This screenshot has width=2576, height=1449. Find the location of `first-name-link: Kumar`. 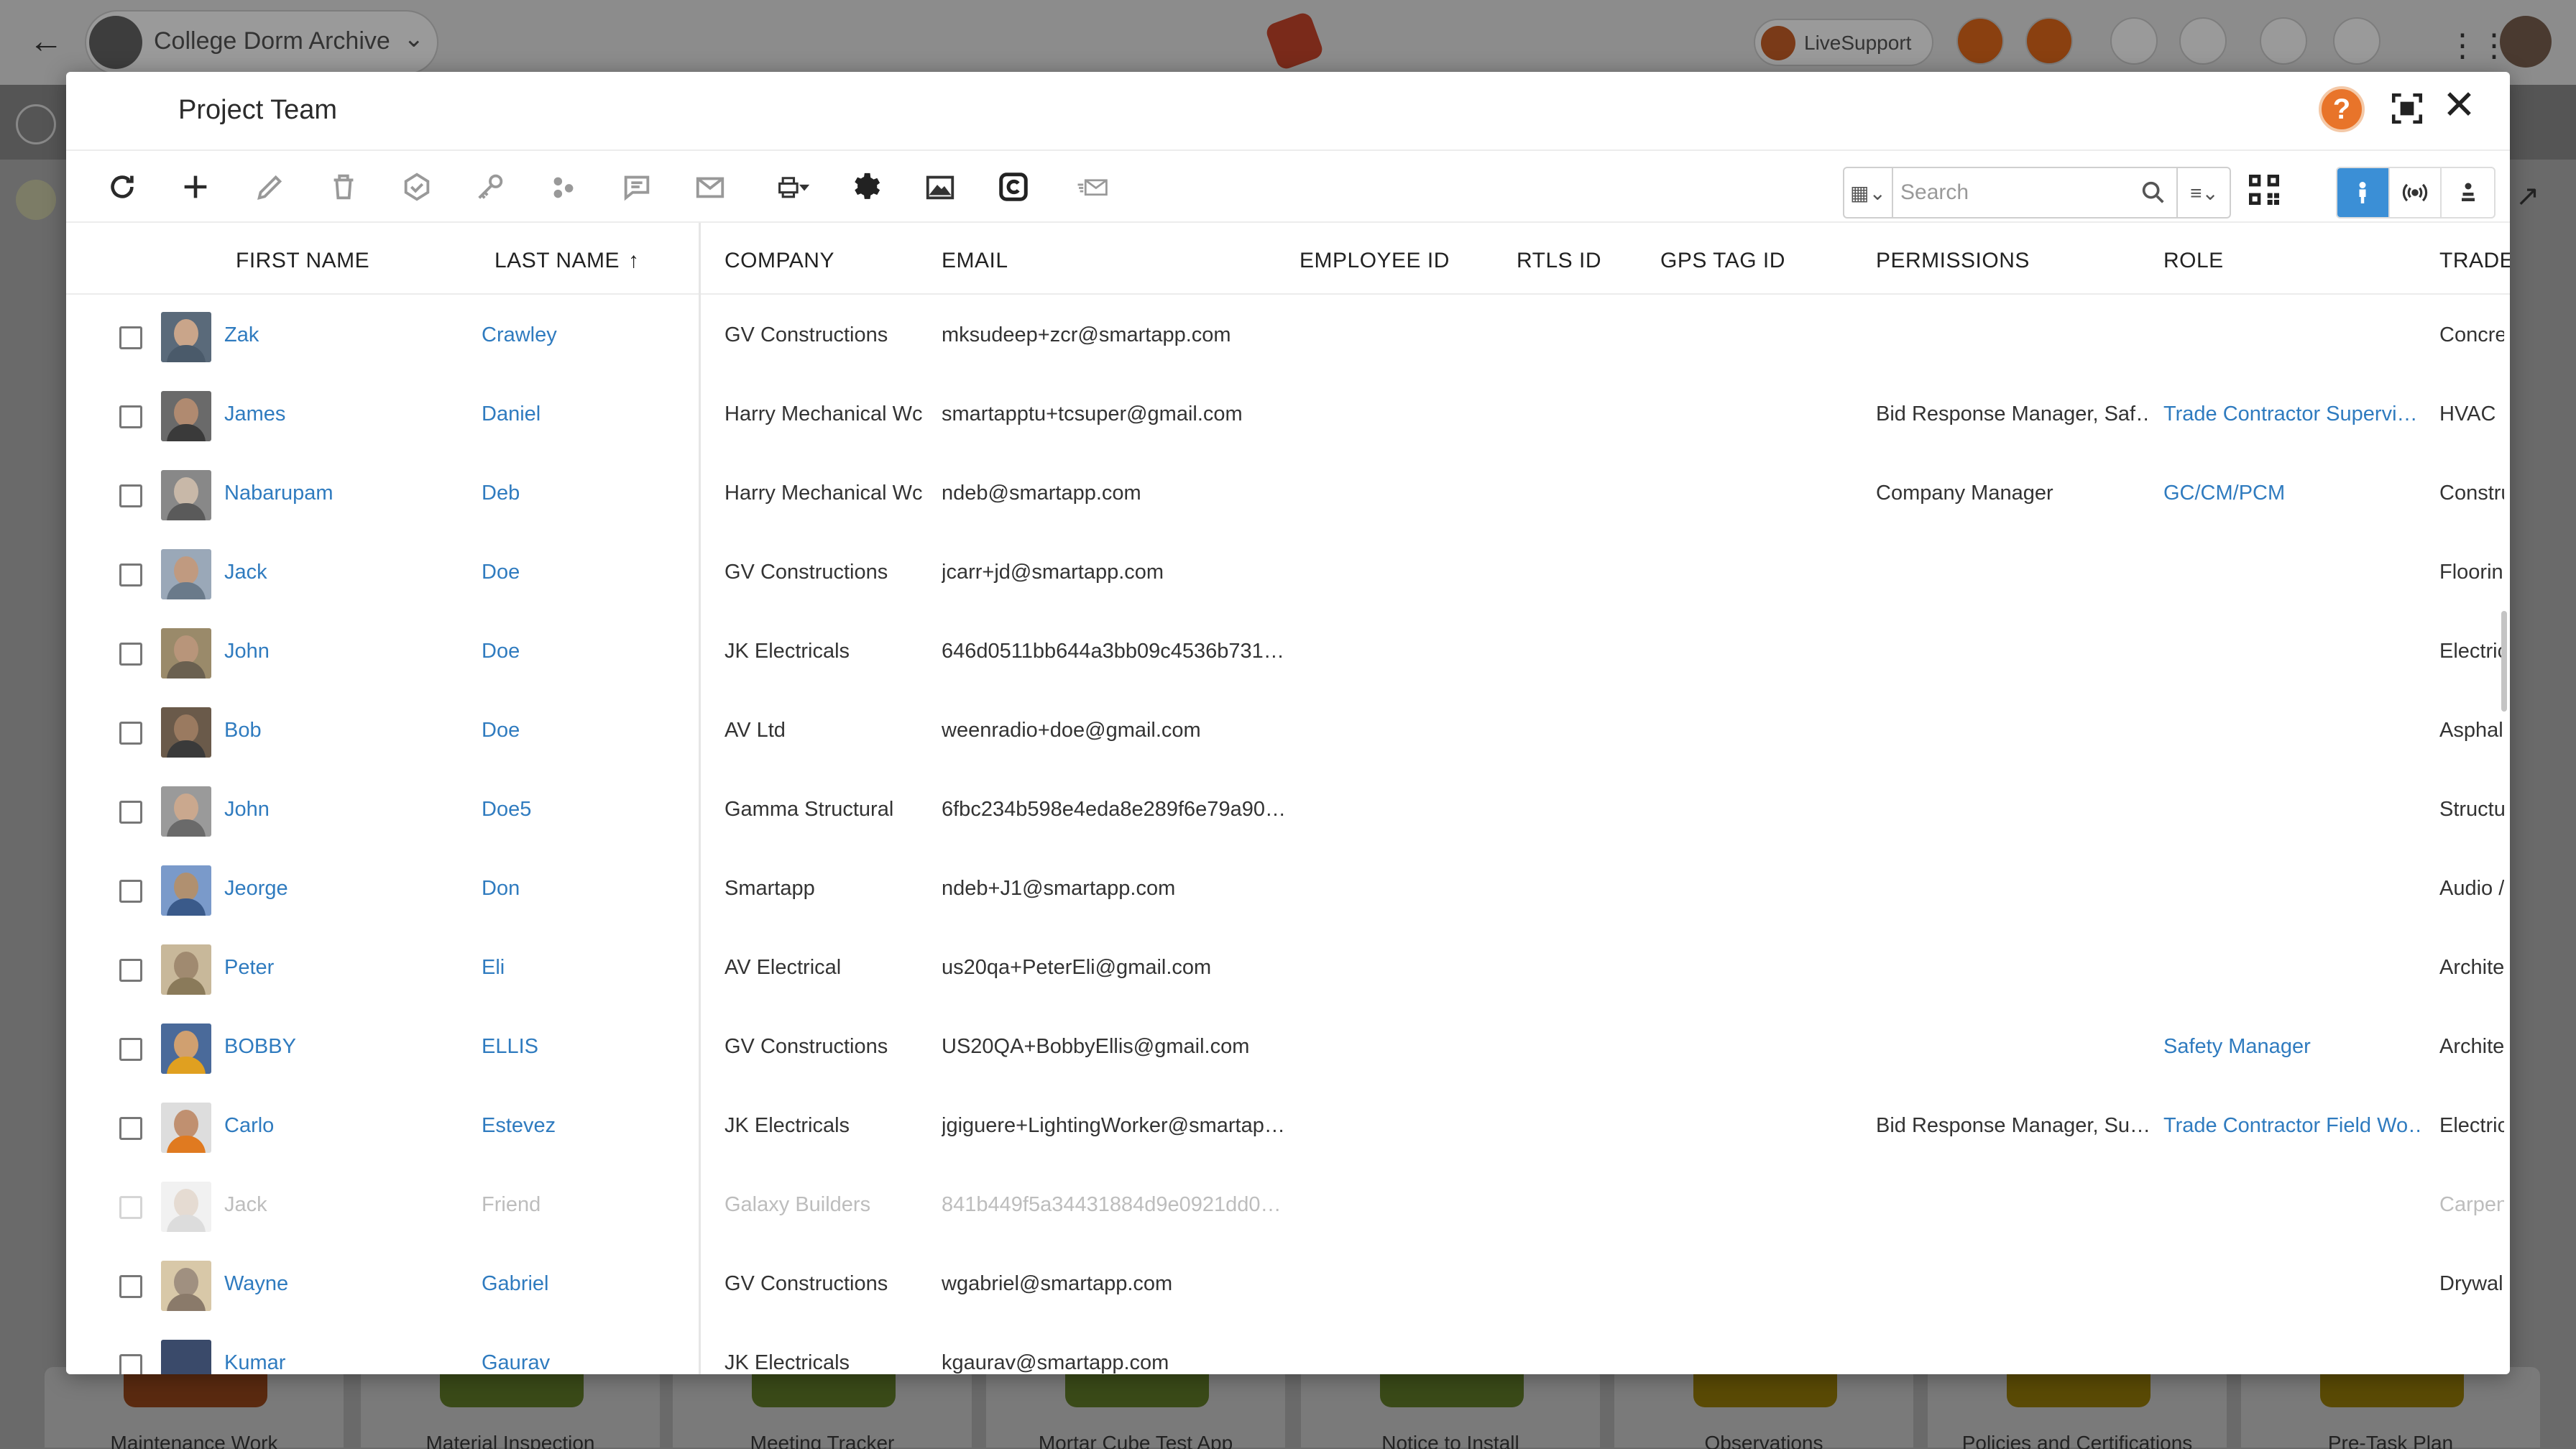

first-name-link: Kumar is located at coordinates (342, 1362).